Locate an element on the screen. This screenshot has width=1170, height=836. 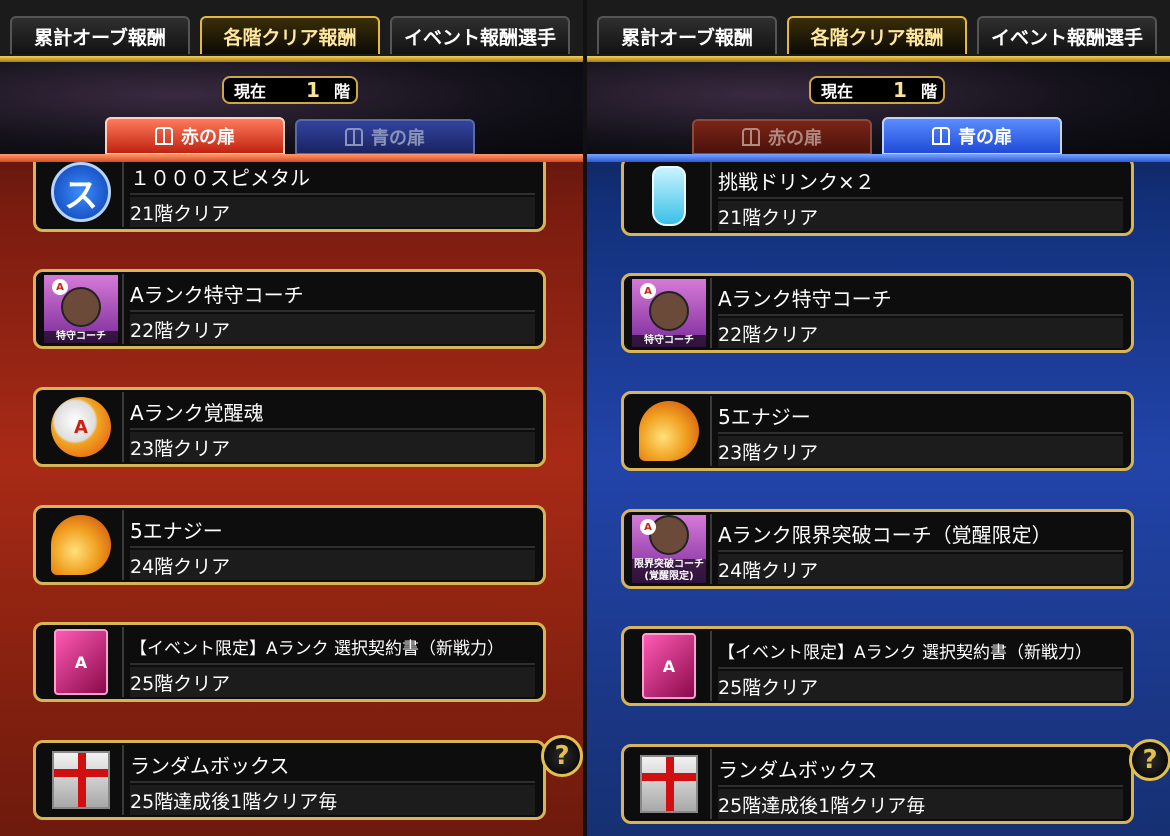
reward-condition: 25階クリア is located at coordinates (332, 682).